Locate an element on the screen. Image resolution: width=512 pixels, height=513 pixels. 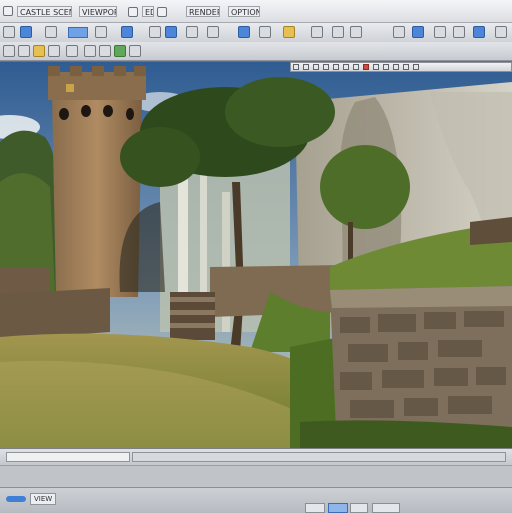
status-label: VIEW is located at coordinates (43, 499).